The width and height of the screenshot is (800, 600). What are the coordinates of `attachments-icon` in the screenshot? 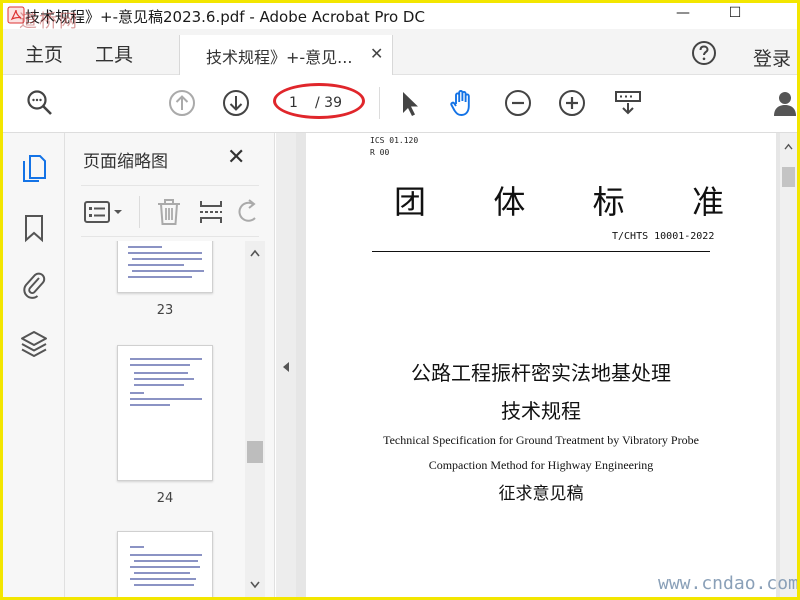 It's located at (34, 284).